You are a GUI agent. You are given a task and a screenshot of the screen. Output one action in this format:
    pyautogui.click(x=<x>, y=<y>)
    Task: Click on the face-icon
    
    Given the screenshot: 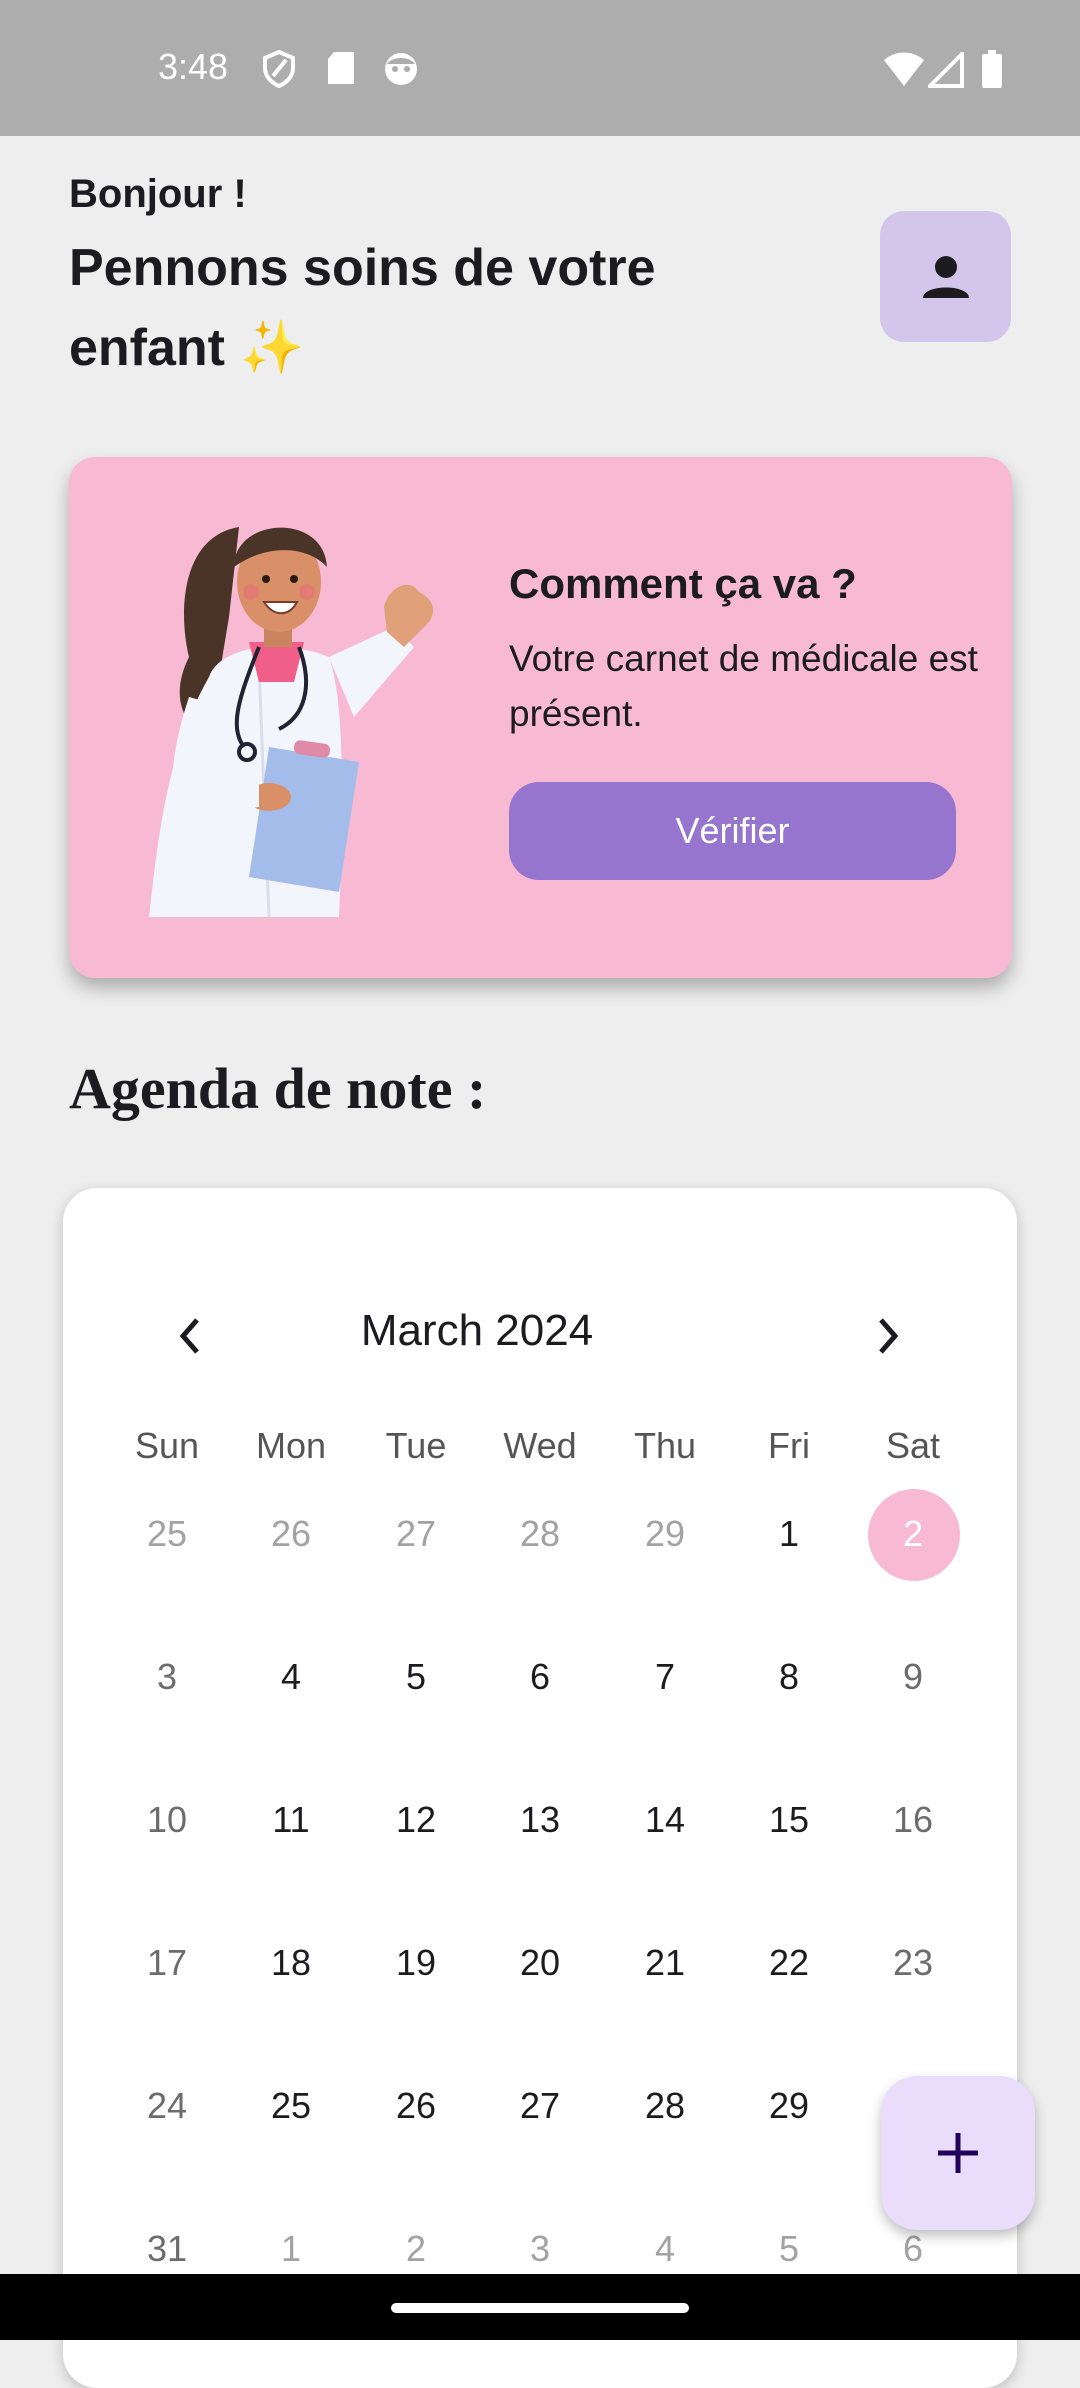 What is the action you would take?
    pyautogui.click(x=401, y=69)
    